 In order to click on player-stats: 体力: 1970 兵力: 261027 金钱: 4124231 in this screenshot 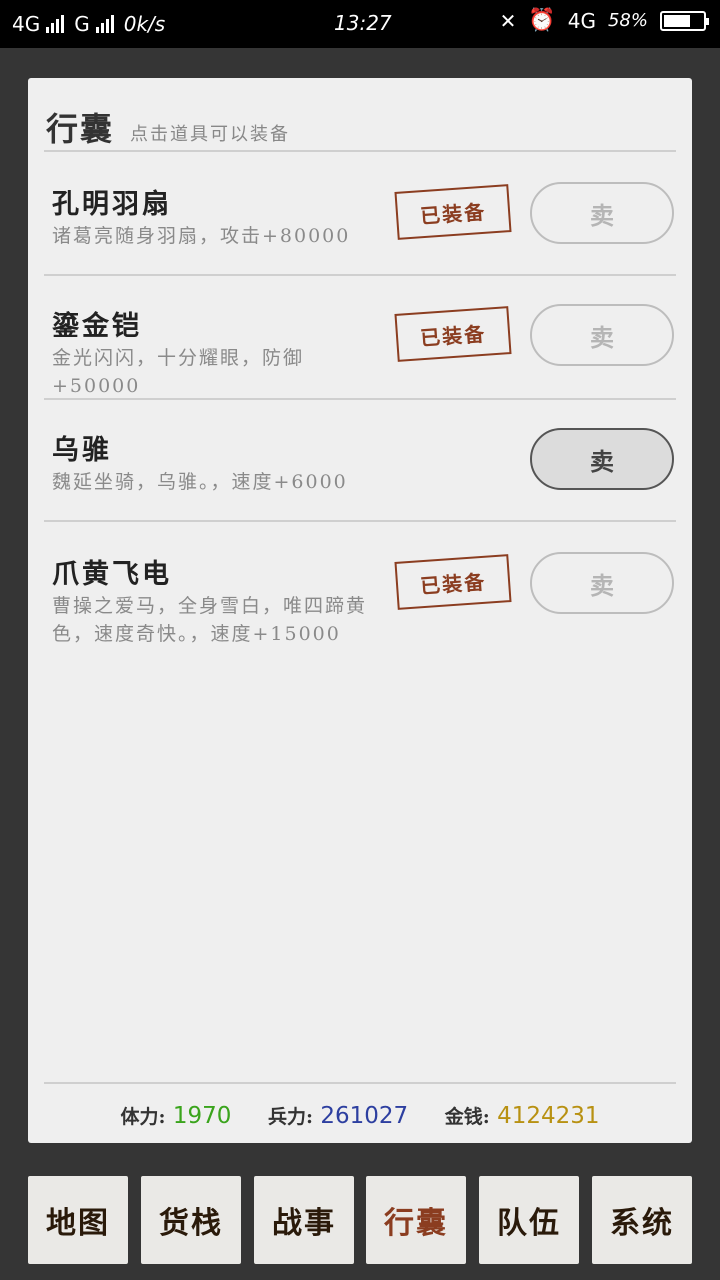, I will do `click(360, 1115)`.